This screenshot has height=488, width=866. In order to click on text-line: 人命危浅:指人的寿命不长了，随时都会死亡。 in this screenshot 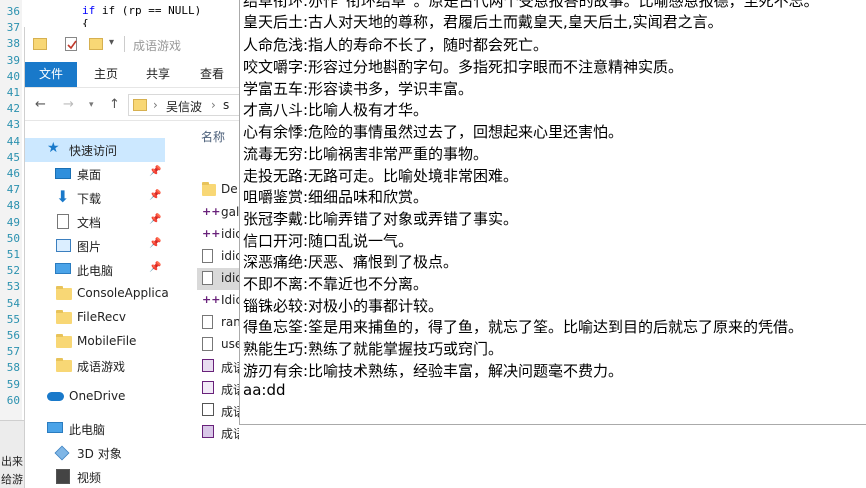, I will do `click(396, 45)`.